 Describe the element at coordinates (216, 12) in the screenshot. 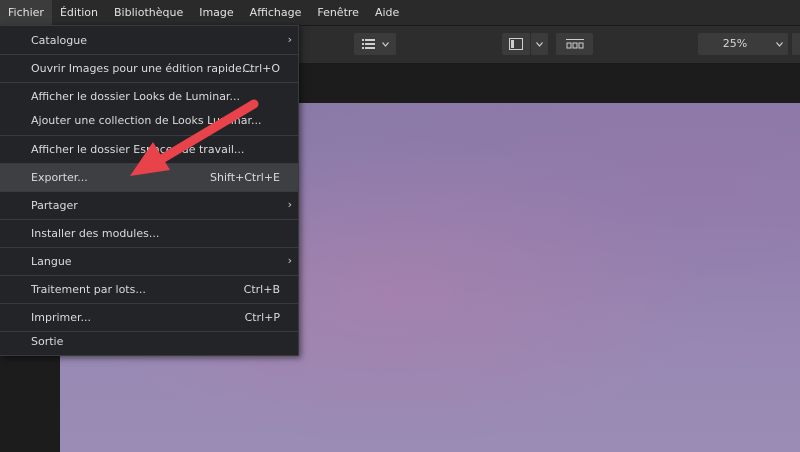

I see `menu-image: Image` at that location.